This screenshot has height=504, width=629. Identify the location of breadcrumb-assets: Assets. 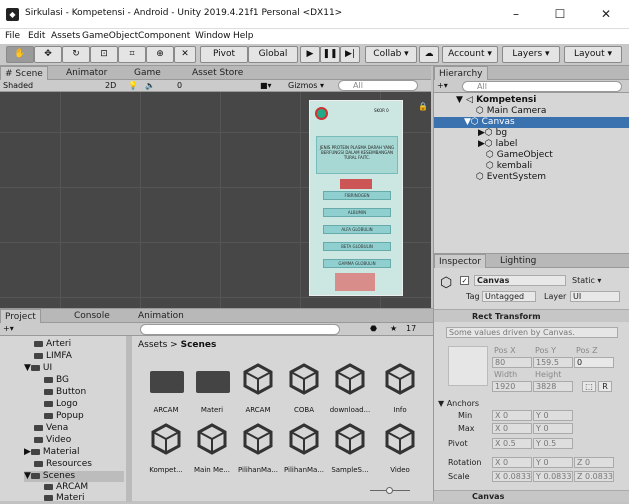
(152, 345).